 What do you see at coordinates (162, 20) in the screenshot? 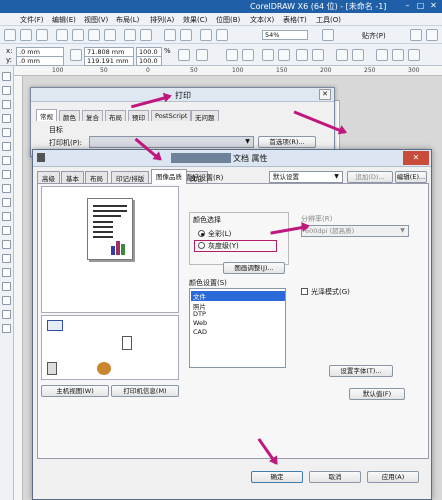
I see `menu-arrange: 排列(A)` at bounding box center [162, 20].